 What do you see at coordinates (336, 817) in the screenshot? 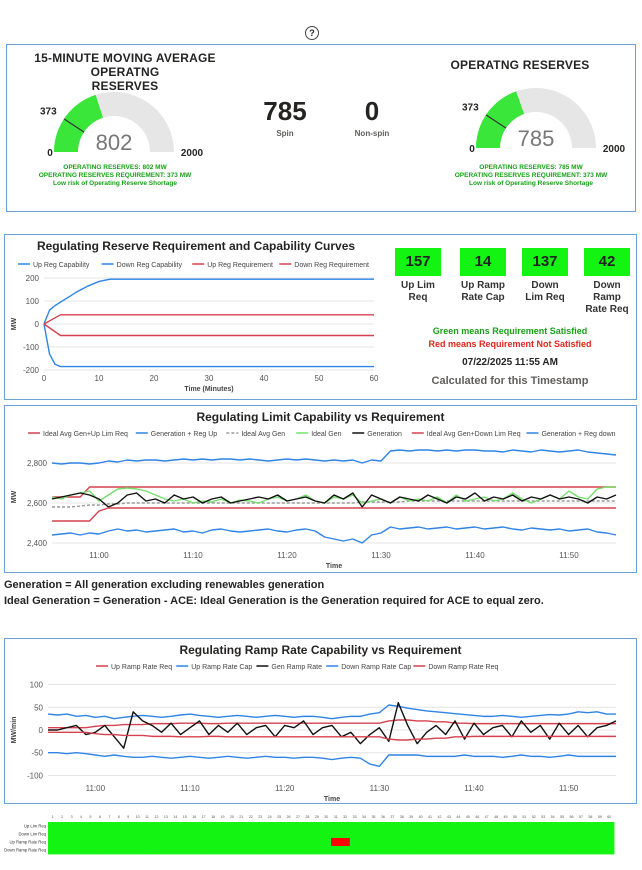
I see `heatmap-column-label: 31` at bounding box center [336, 817].